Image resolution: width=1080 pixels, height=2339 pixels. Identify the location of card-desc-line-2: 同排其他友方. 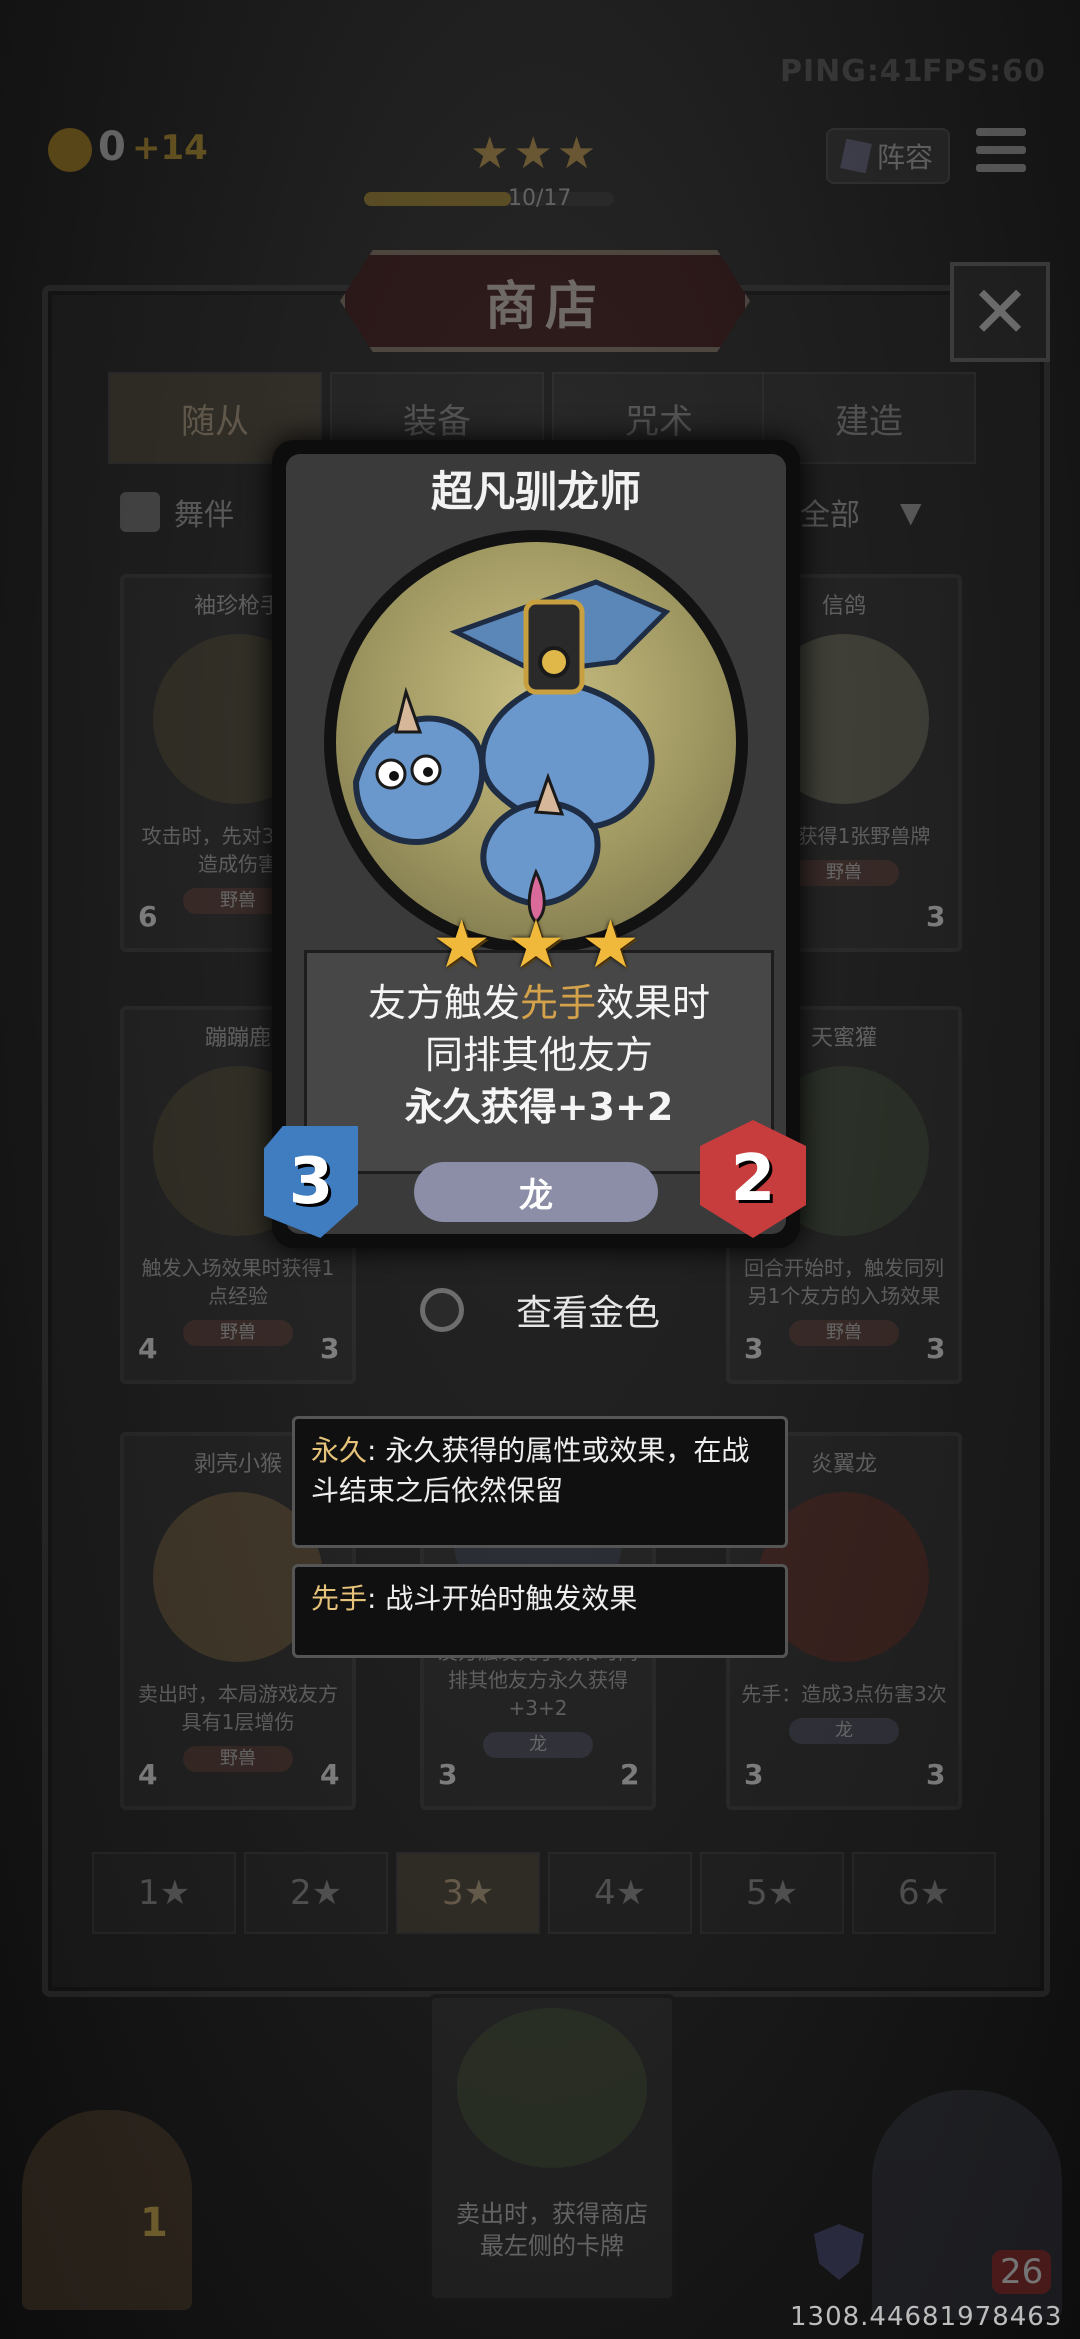
(538, 1055).